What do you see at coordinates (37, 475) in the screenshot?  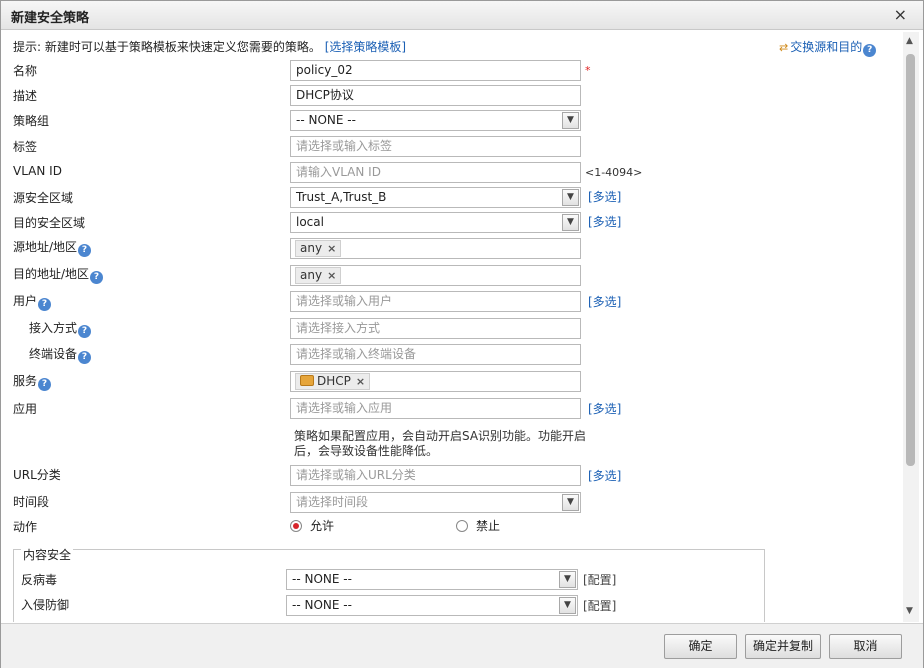 I see `url-label: URL分类` at bounding box center [37, 475].